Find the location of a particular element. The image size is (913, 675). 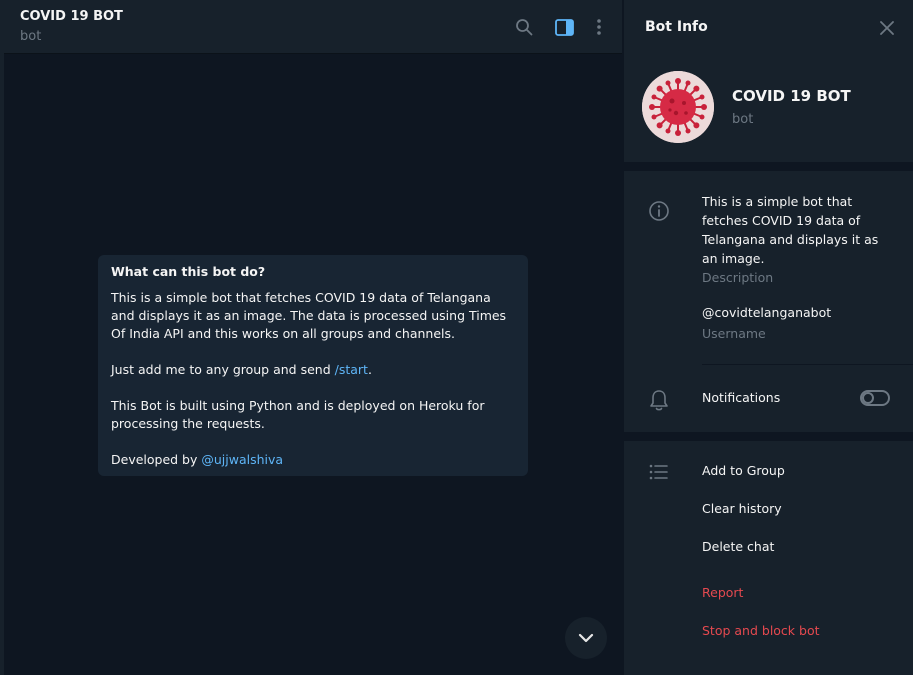

scroll-to-bottom-button is located at coordinates (586, 638).